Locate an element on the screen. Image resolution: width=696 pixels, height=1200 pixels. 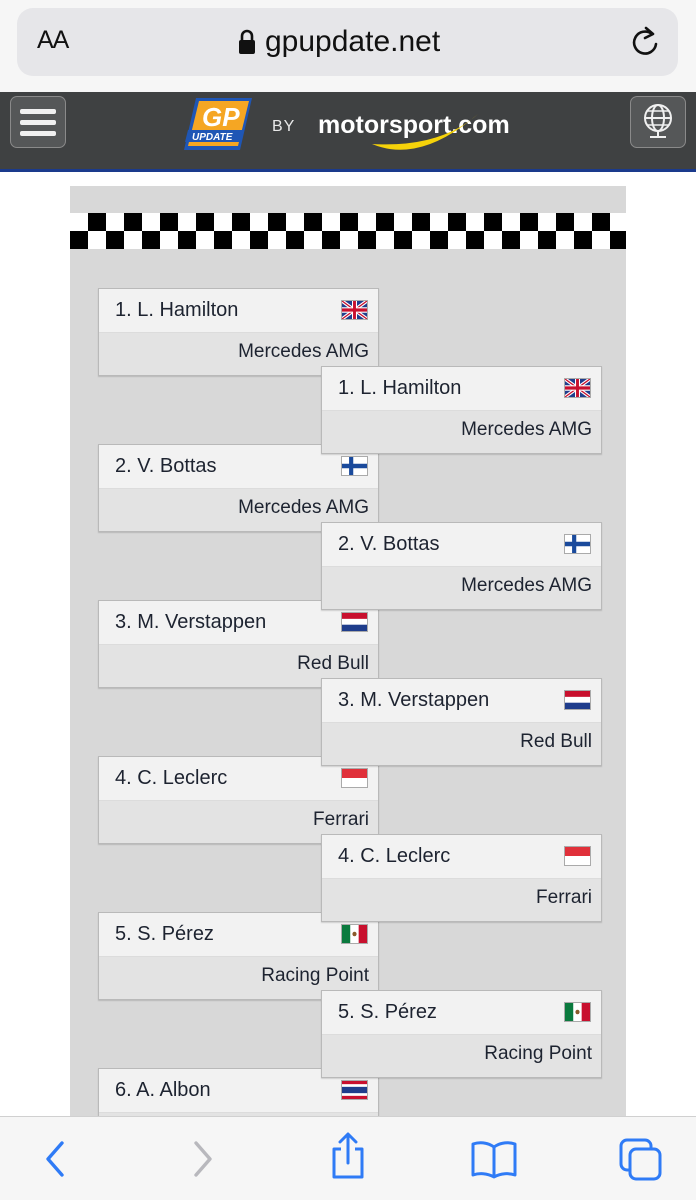
browser-address-area: AA gpupdate.net is located at coordinates (348, 46).